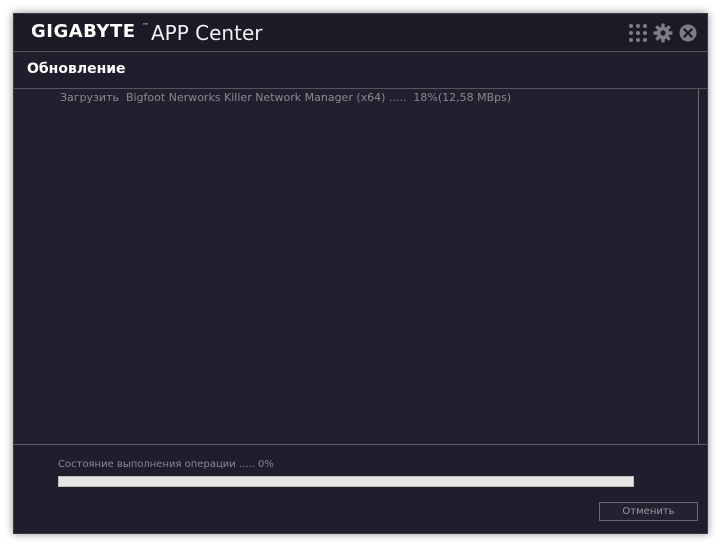 The height and width of the screenshot is (547, 720). I want to click on gear-icon, so click(663, 33).